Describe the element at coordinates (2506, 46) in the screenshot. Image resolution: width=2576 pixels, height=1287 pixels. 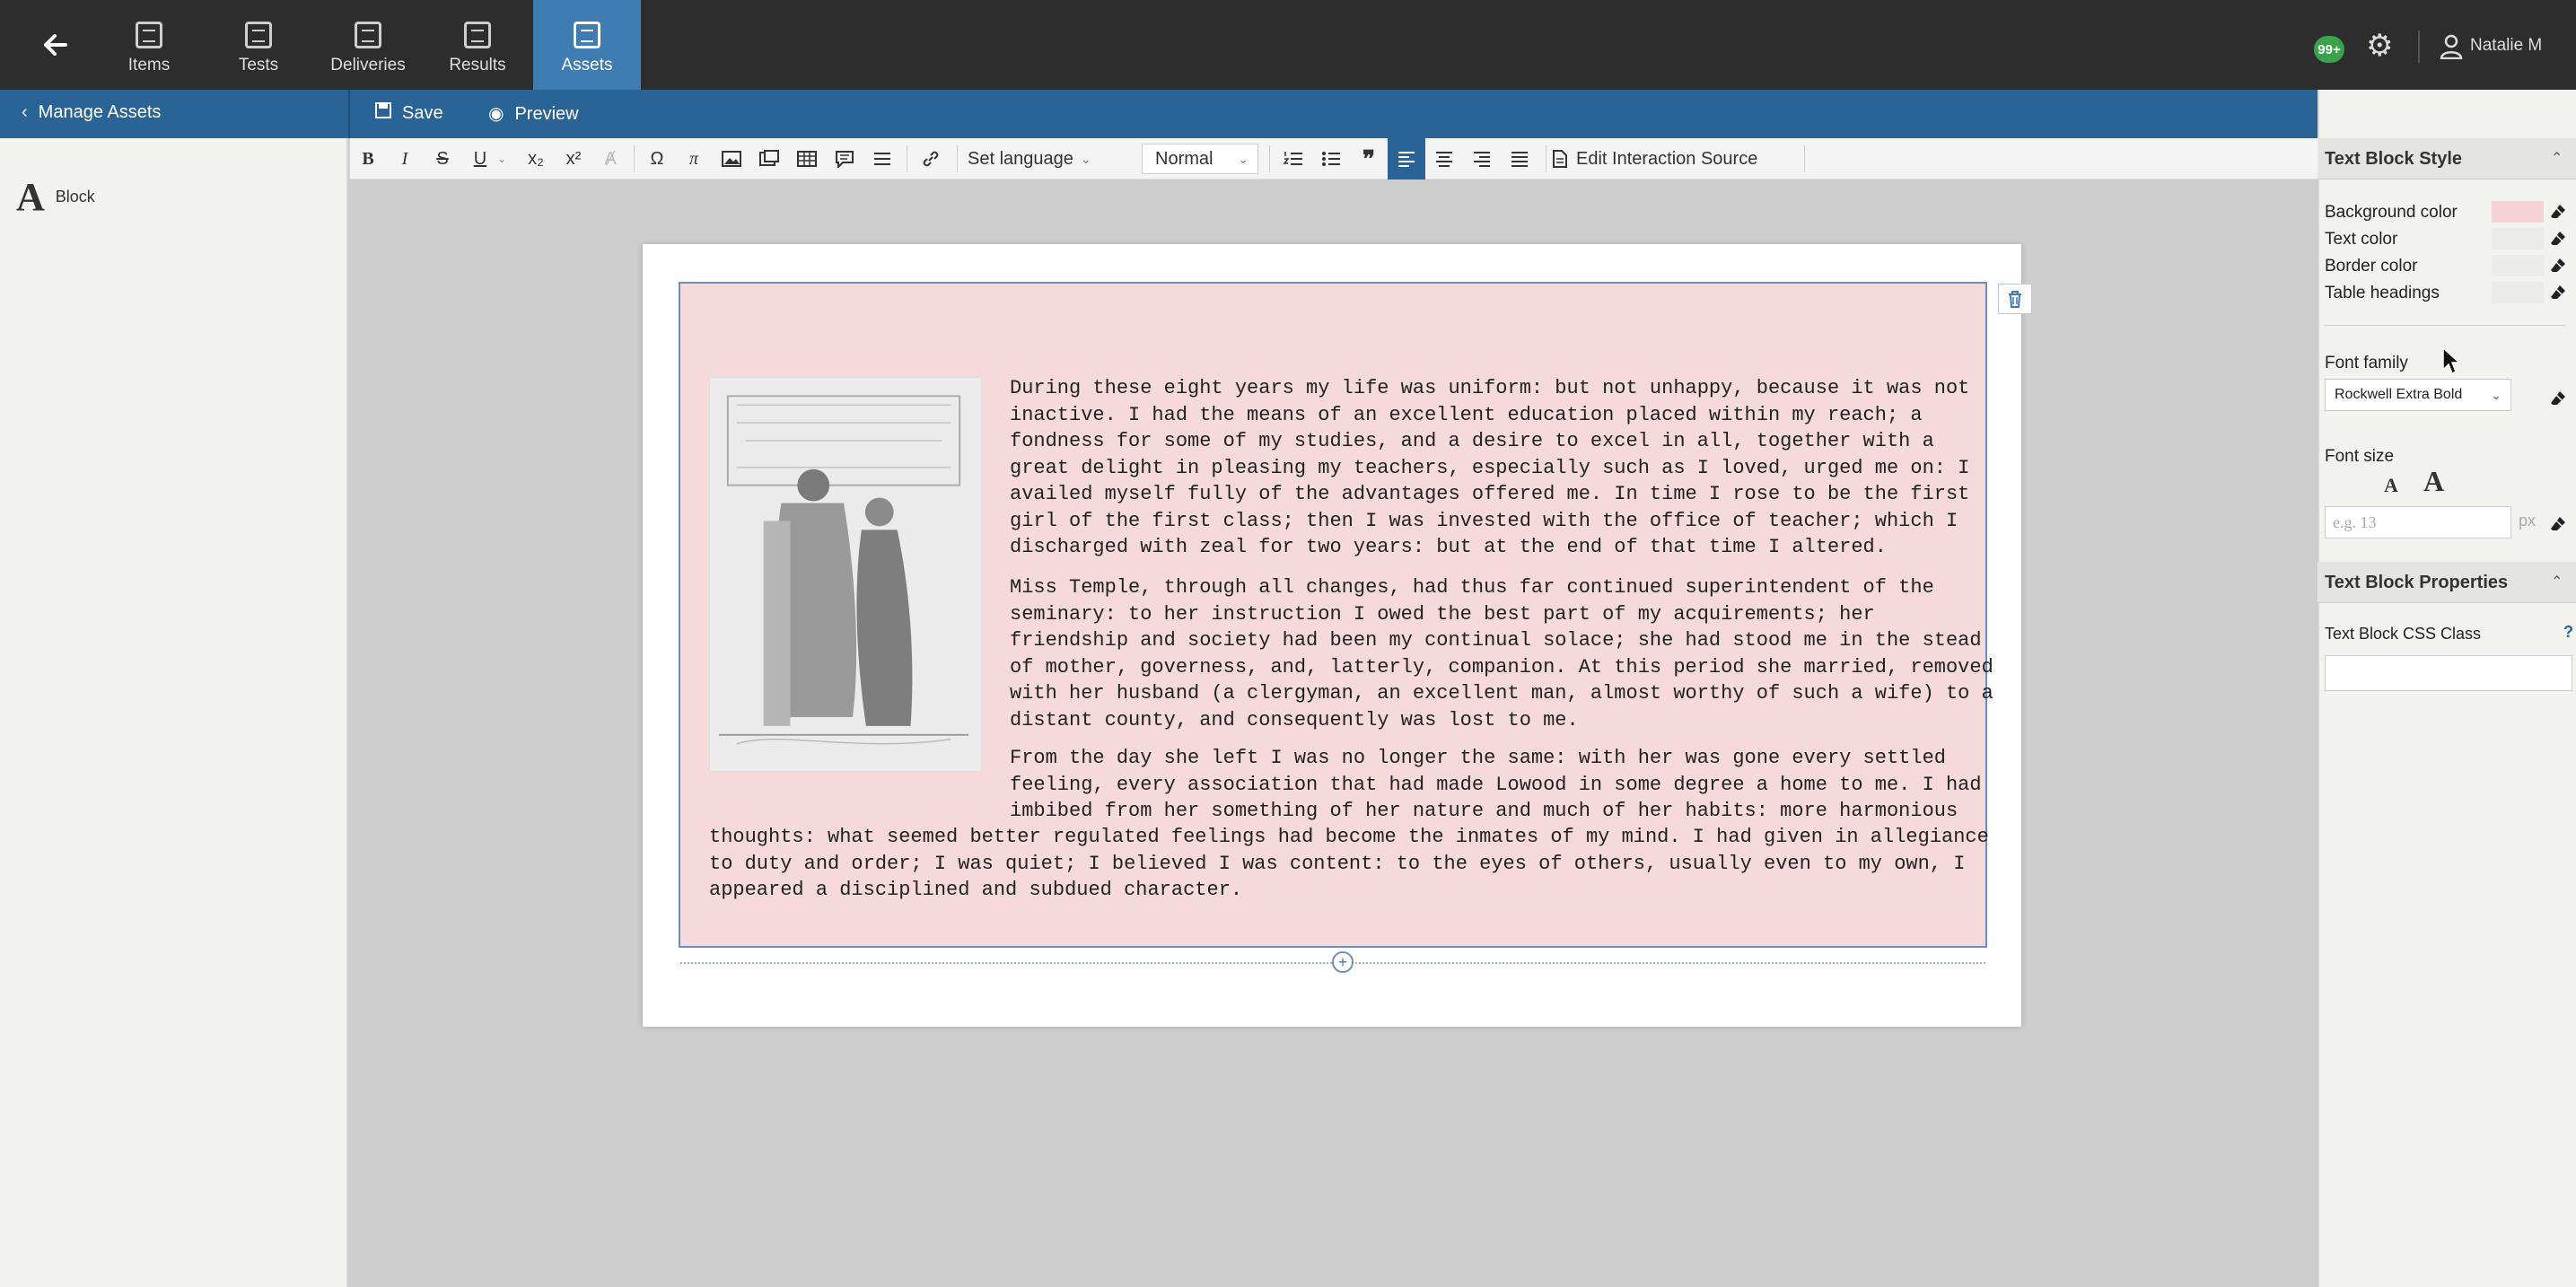
I see `user-name: Natalie M` at that location.